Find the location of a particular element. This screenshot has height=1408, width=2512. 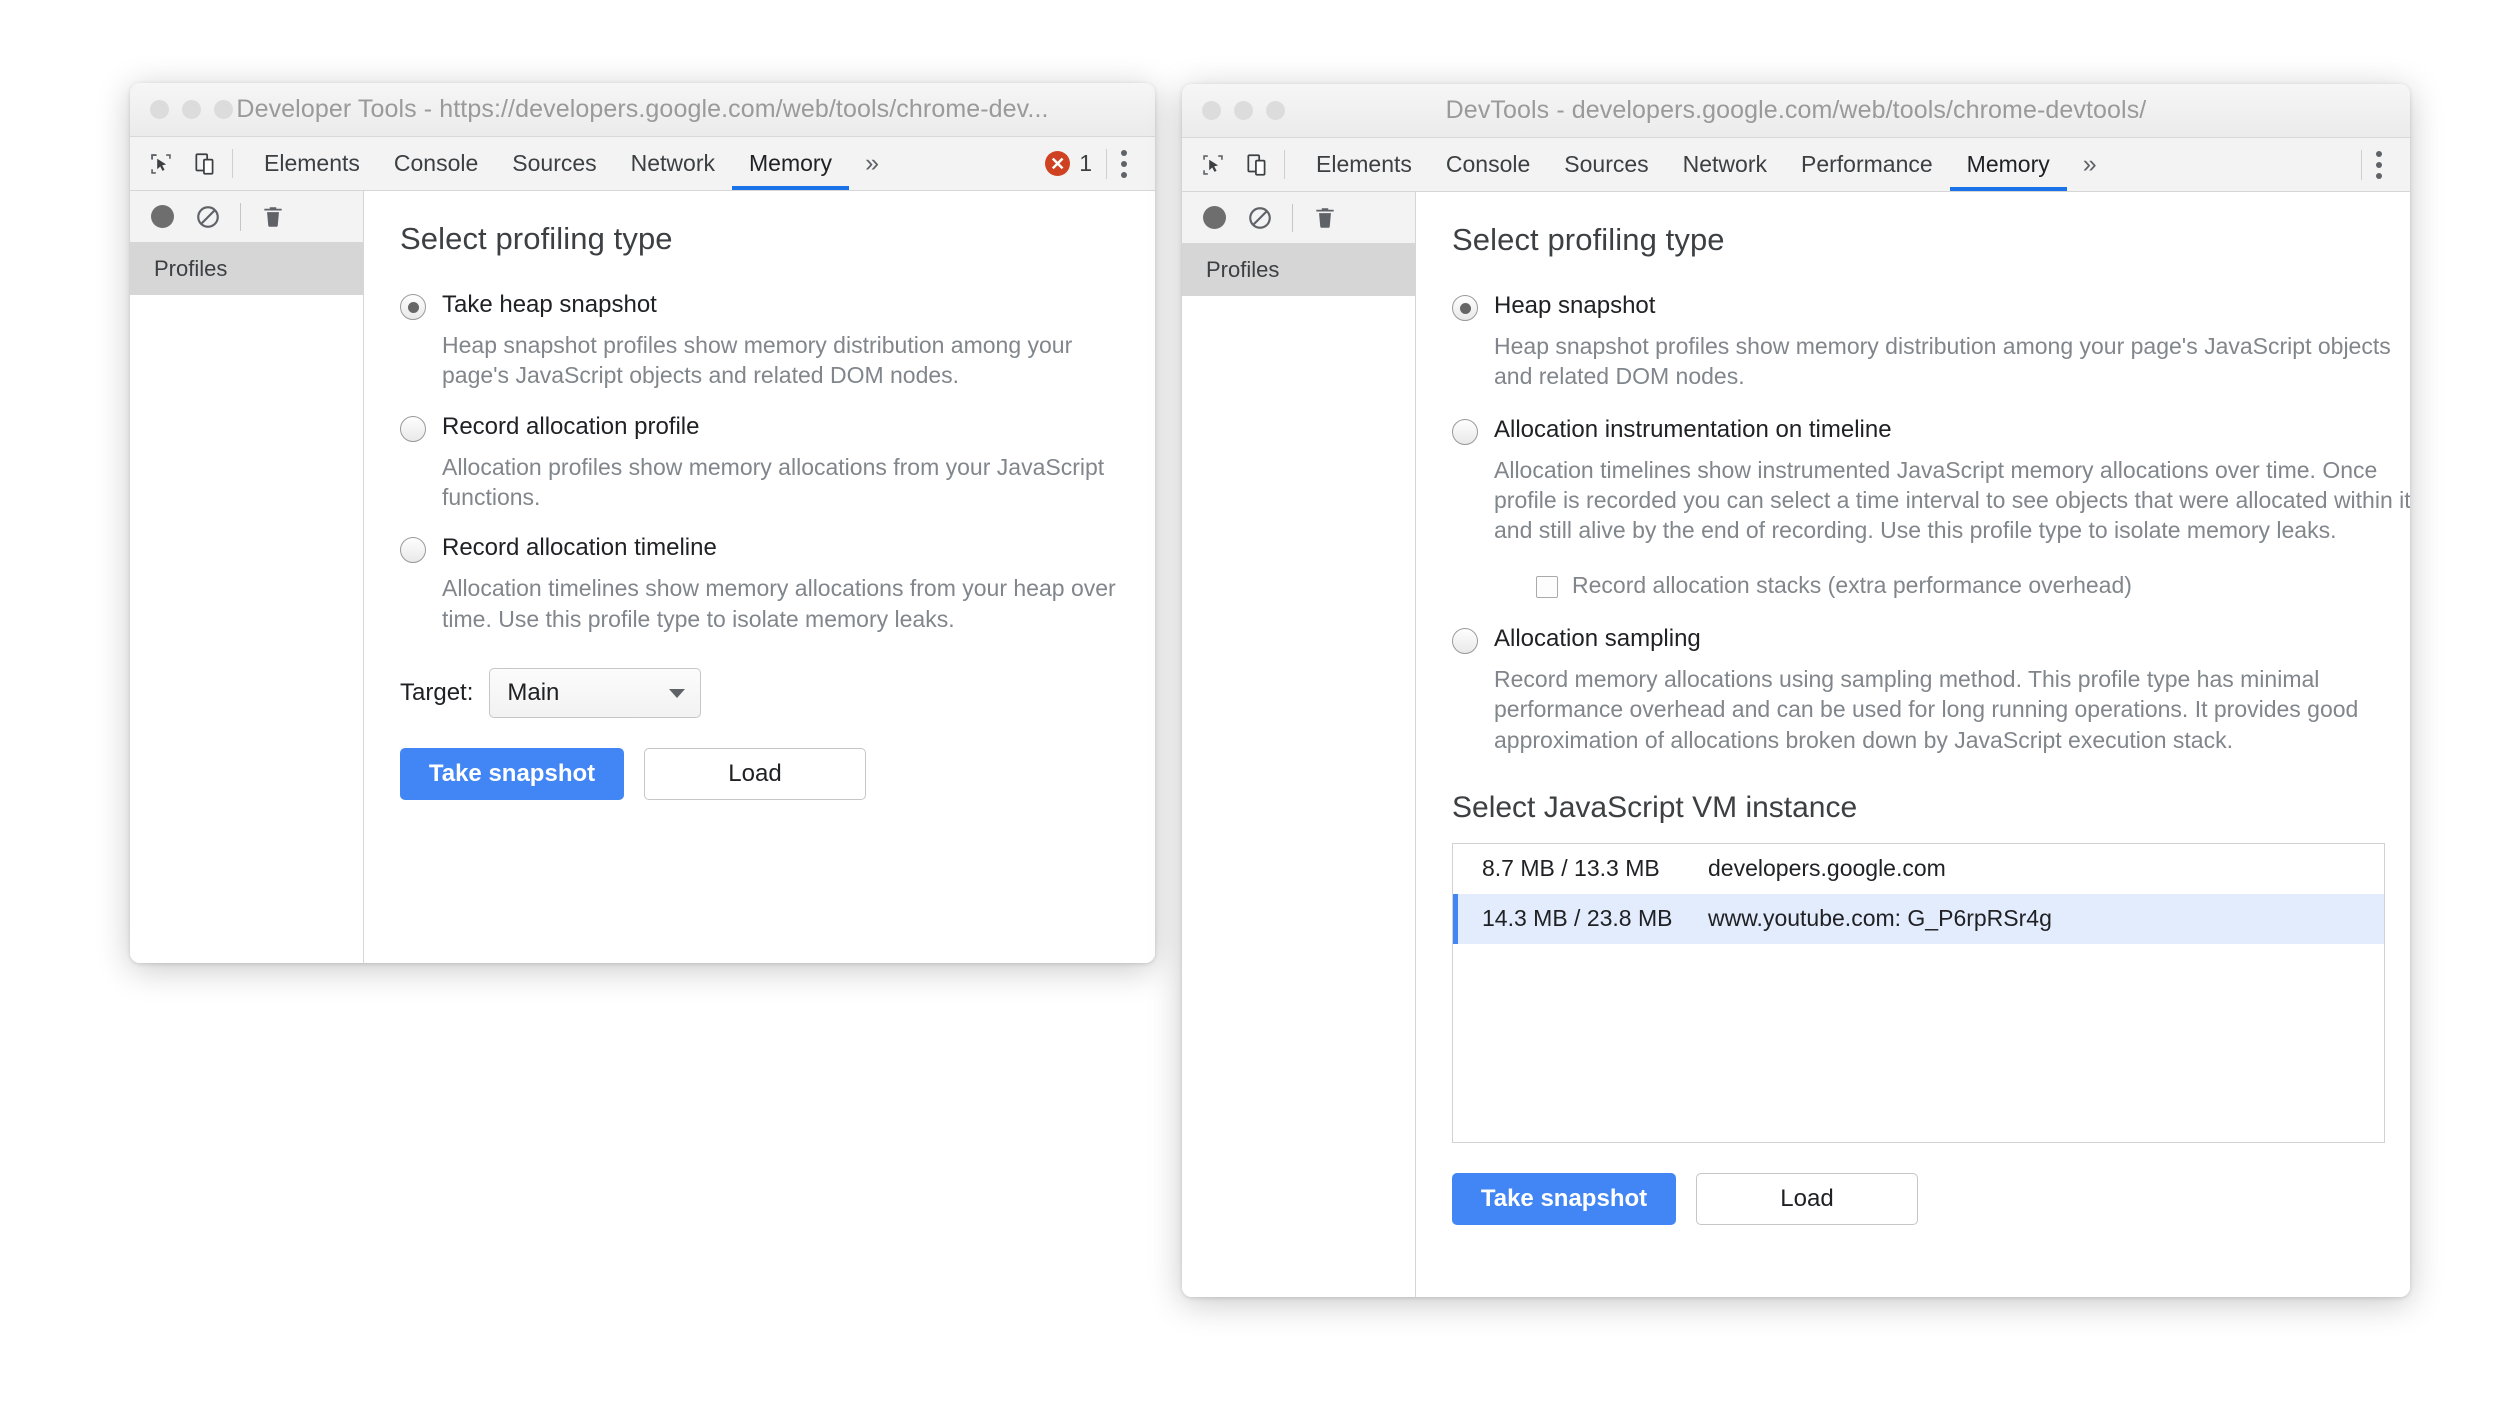

error-badge: ✕ 1 is located at coordinates (1068, 163).